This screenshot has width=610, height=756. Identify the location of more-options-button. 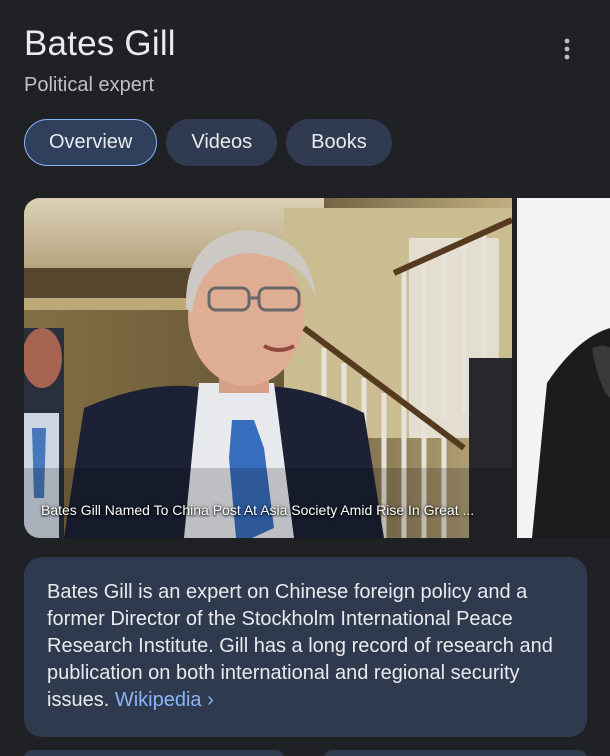
(567, 49).